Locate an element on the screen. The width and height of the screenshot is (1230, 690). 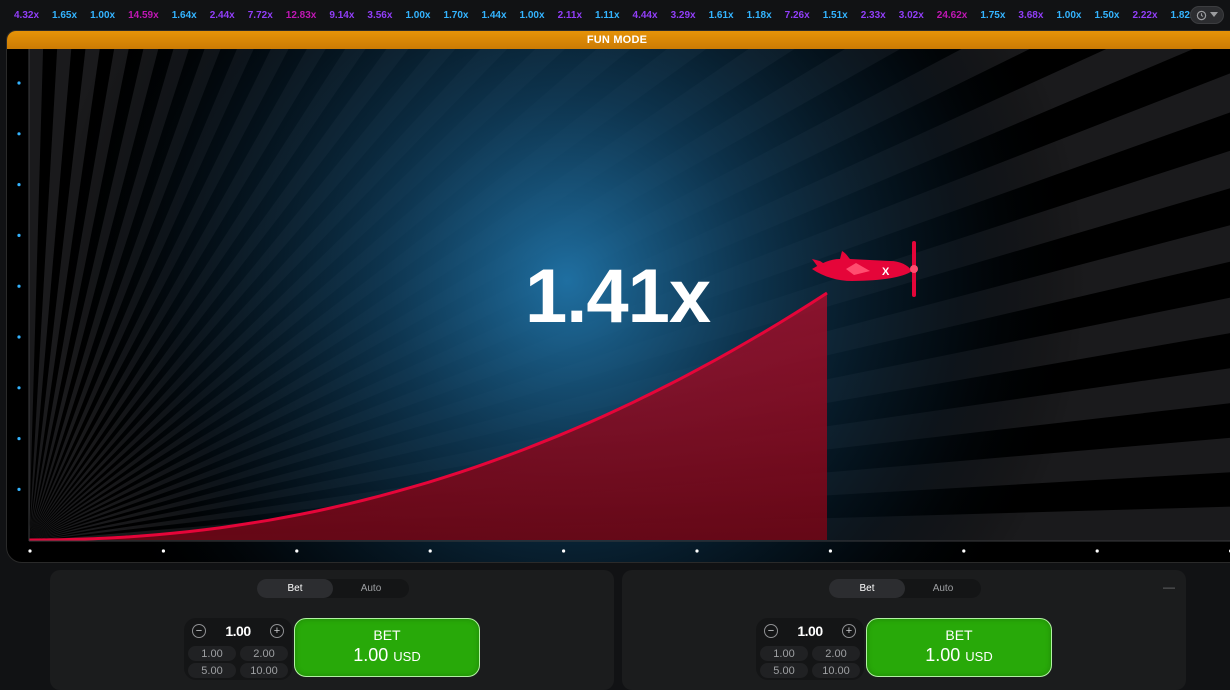
history-multiplier-chip: 1.18x is located at coordinates (759, 15).